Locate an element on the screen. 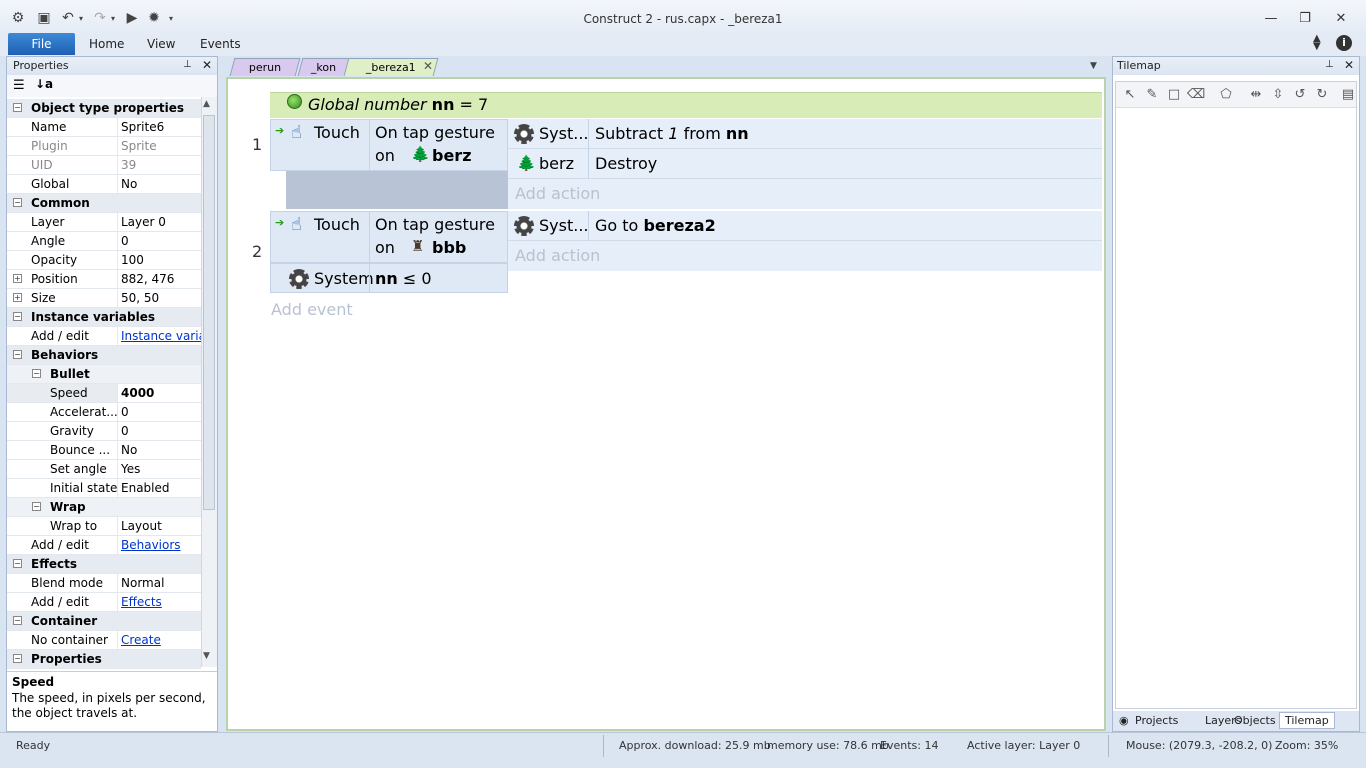 The height and width of the screenshot is (768, 1366). event2-action-1: Syst... Go to bereza2 is located at coordinates (805, 226).